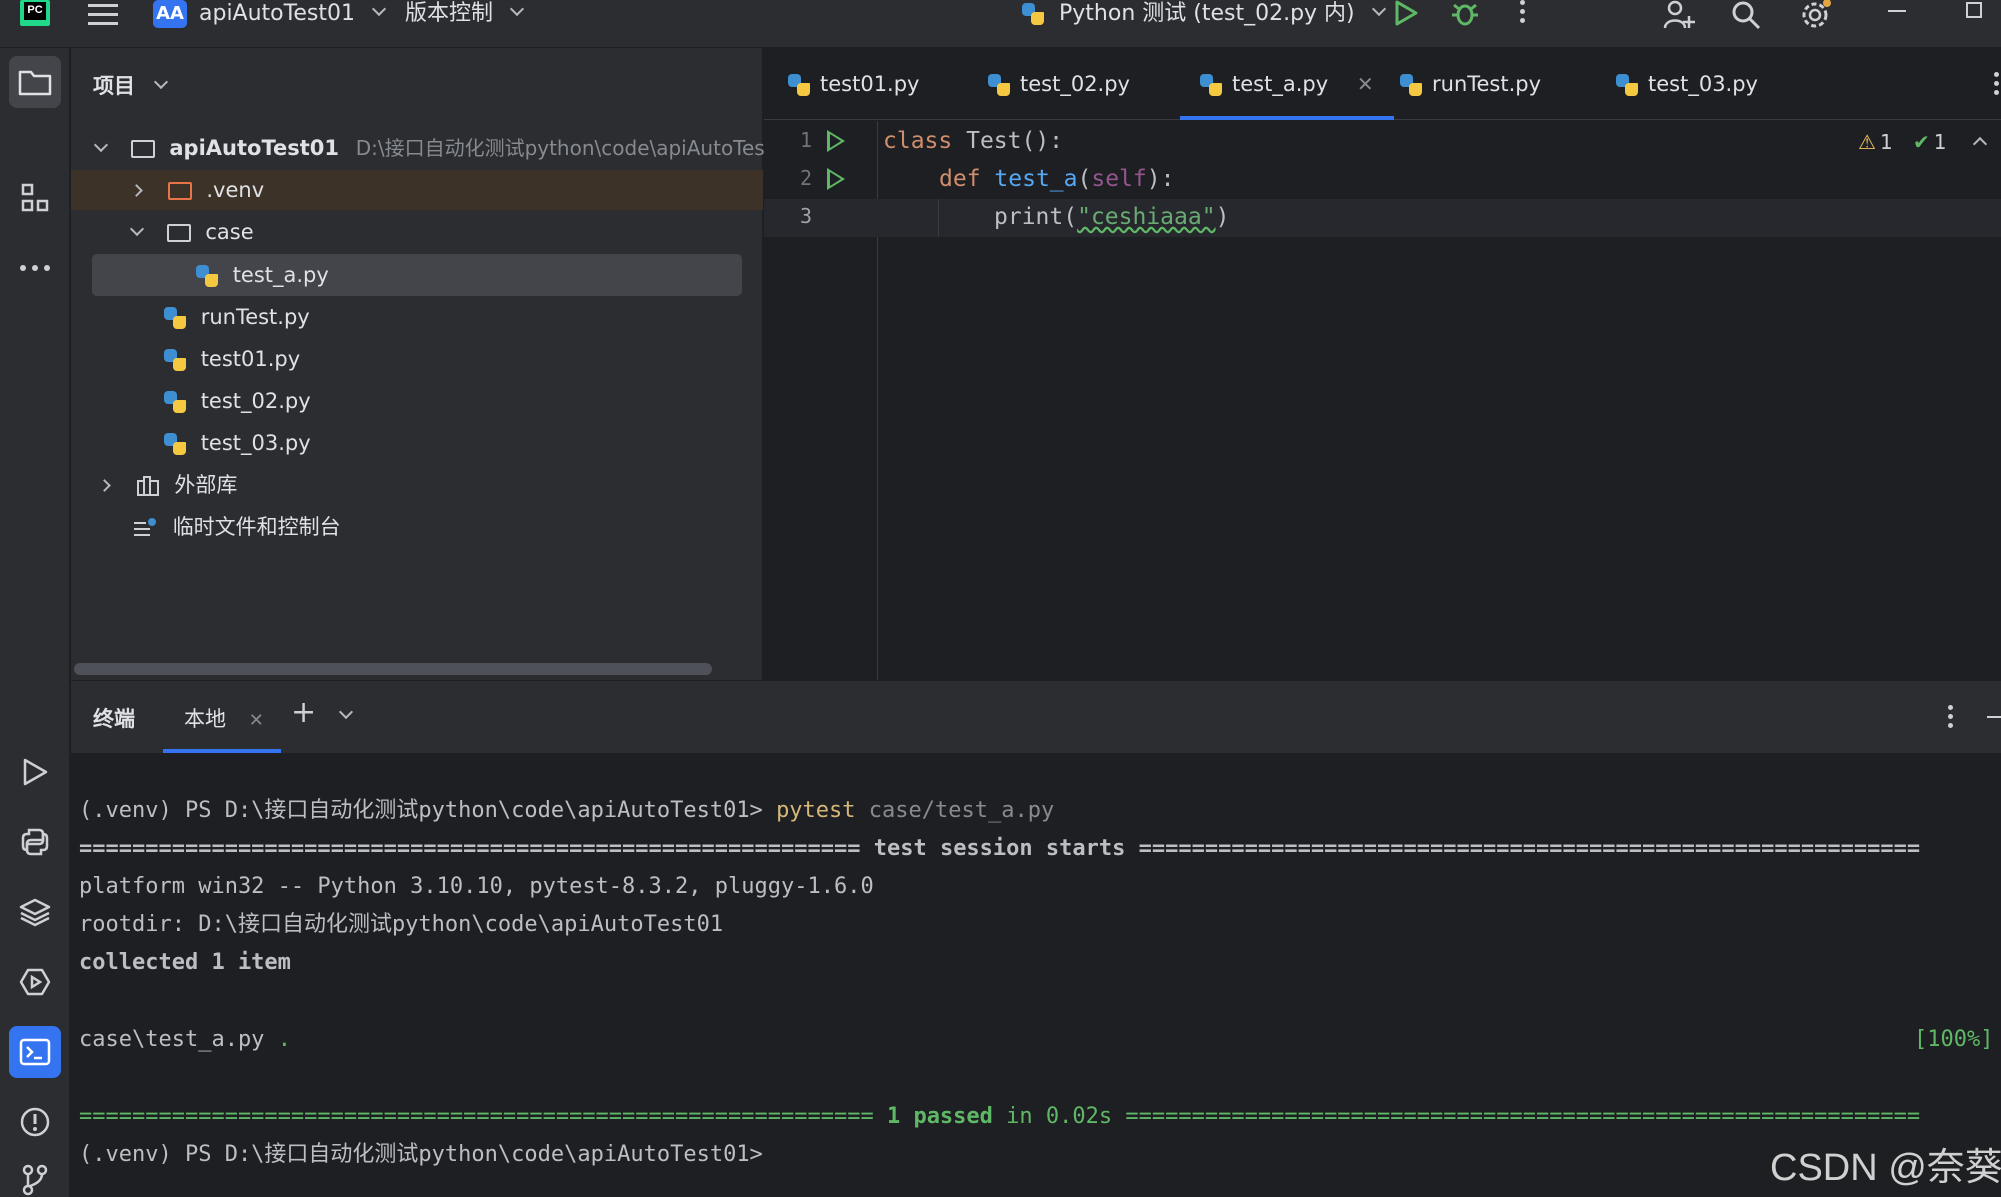 The image size is (2001, 1197). I want to click on terminal-percent: [100%], so click(1954, 1039).